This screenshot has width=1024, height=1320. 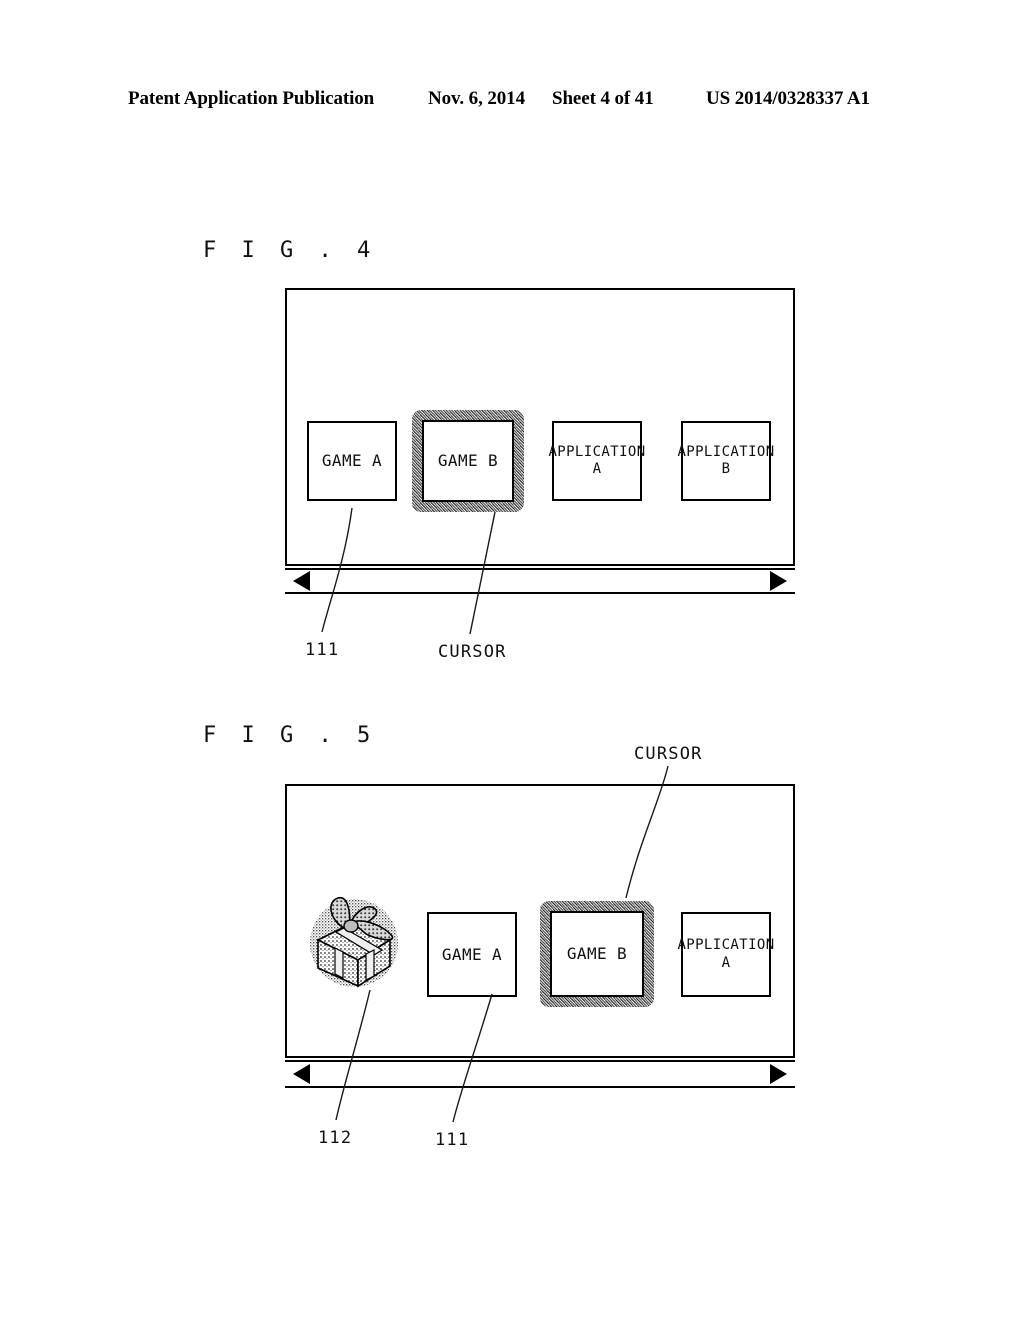 I want to click on figure-4-scrollbar, so click(x=540, y=581).